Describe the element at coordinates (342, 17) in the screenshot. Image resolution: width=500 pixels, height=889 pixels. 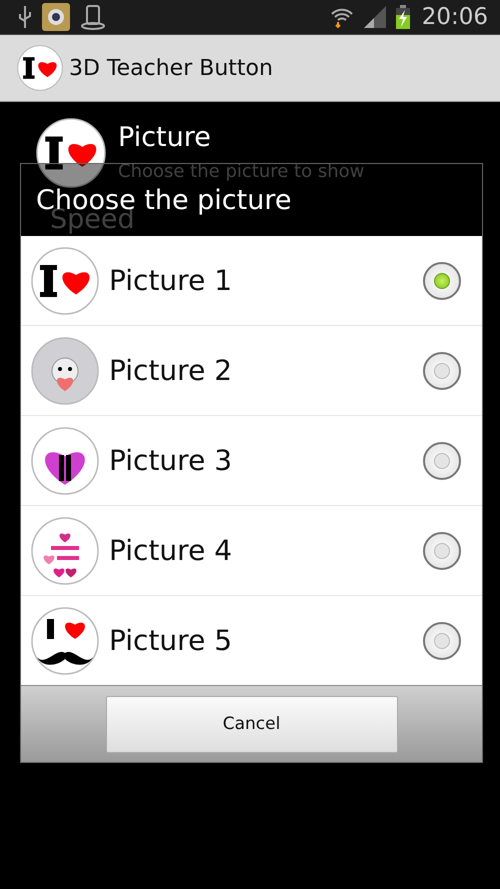
I see `wifi-icon` at that location.